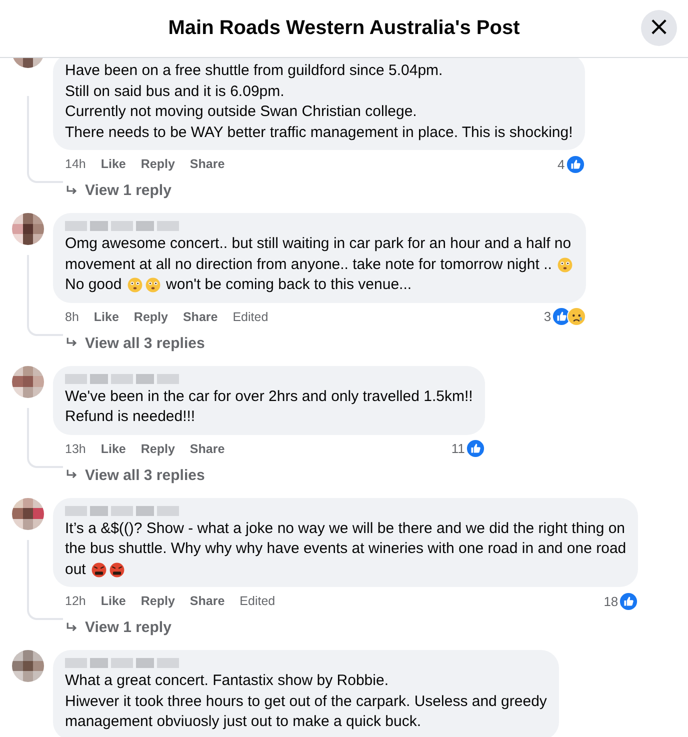 This screenshot has height=737, width=688. I want to click on reaction-count: 4, so click(561, 164).